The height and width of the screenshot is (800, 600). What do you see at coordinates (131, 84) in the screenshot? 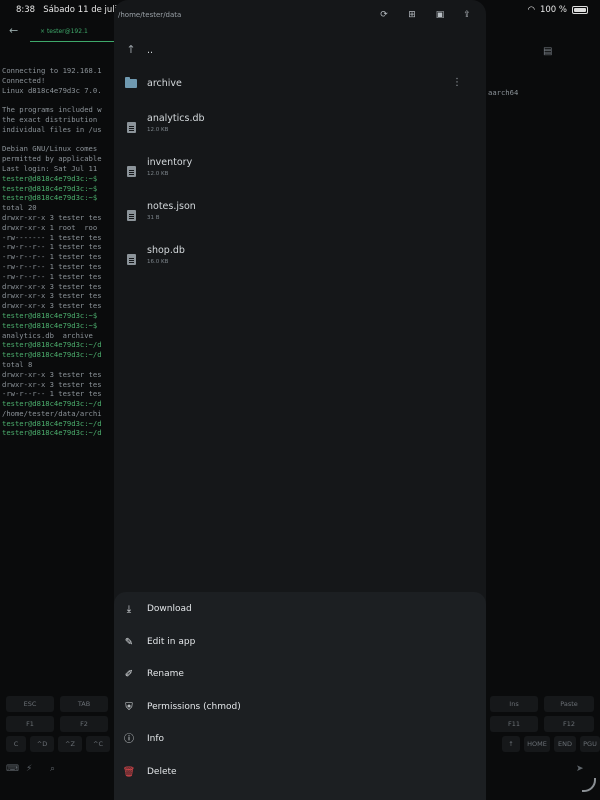
I see `folder-icon` at bounding box center [131, 84].